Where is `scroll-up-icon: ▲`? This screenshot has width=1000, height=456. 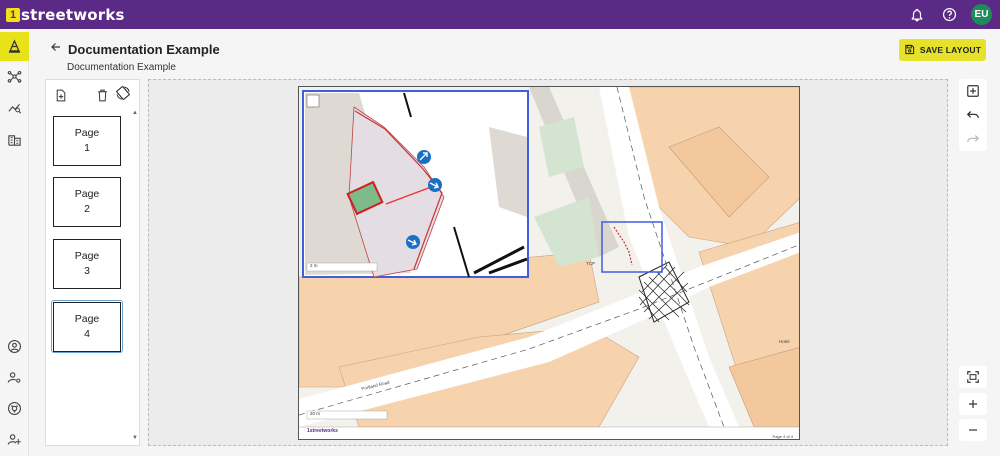 scroll-up-icon: ▲ is located at coordinates (135, 113).